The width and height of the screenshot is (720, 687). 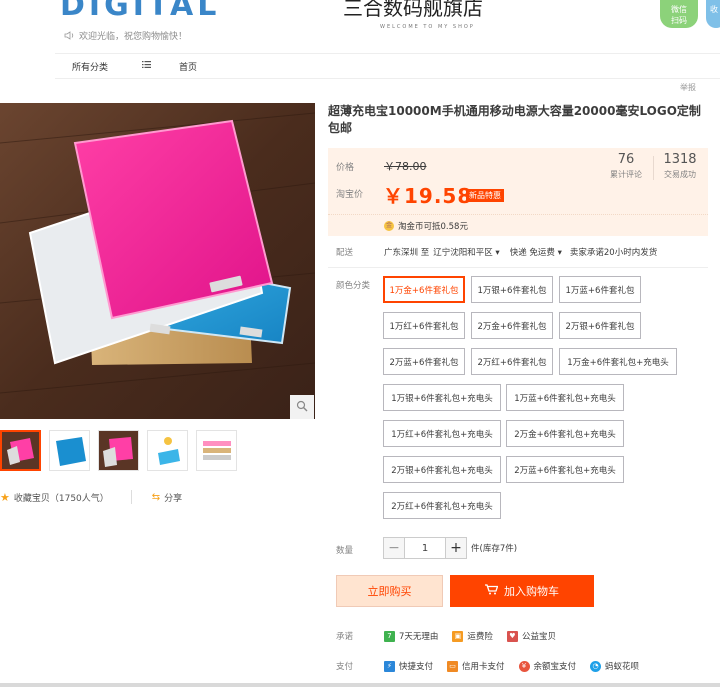 I want to click on shop-logo: DIGITAL, so click(x=140, y=11).